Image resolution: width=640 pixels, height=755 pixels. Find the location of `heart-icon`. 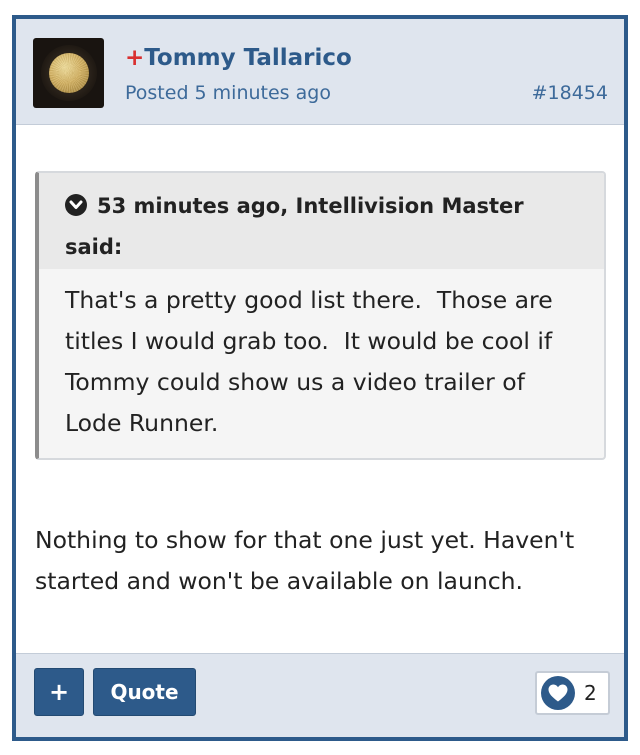

heart-icon is located at coordinates (558, 693).